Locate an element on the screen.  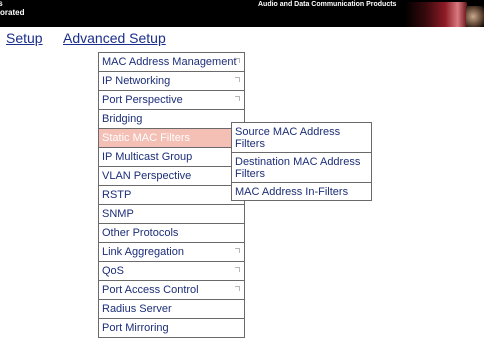
menu-item-label: MAC Address Management is located at coordinates (169, 62).